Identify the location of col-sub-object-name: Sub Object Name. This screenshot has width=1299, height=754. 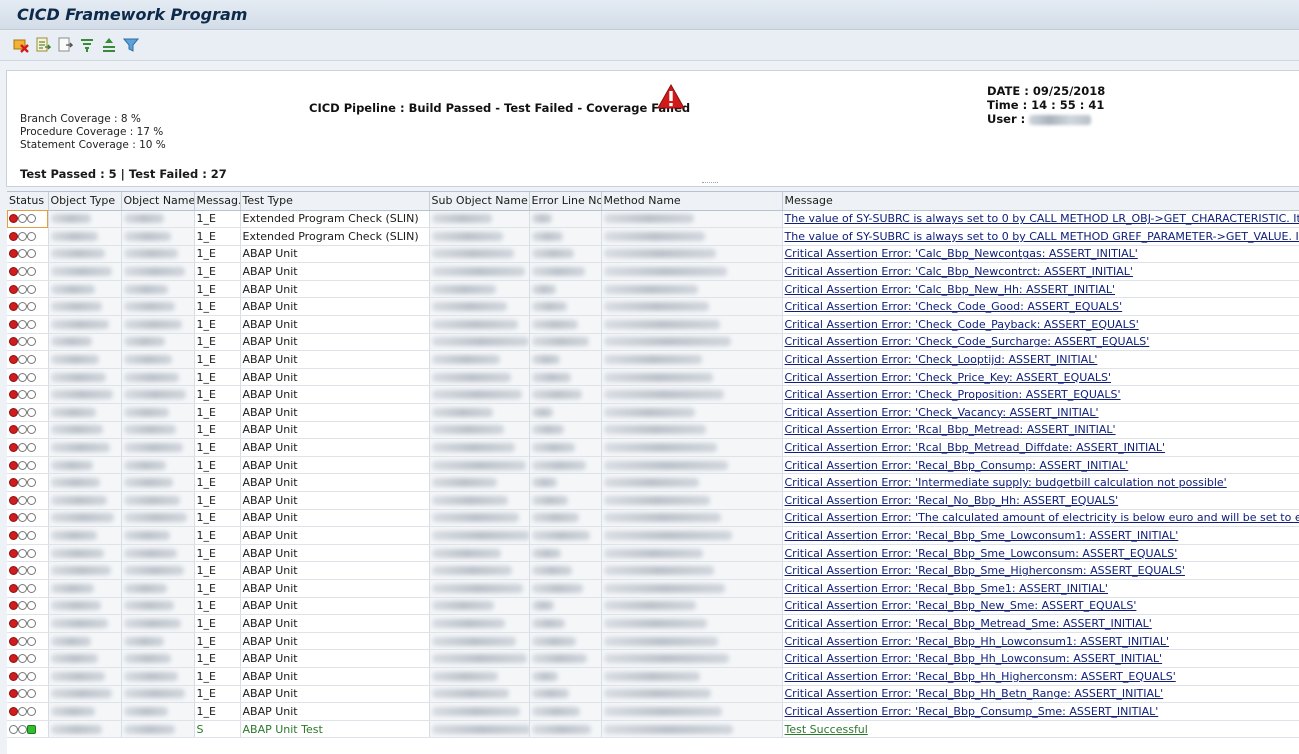
(479, 201).